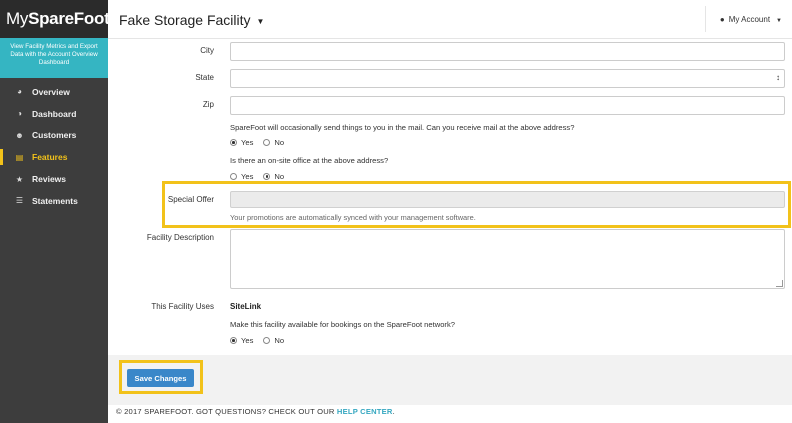  I want to click on description-label: Facility Description, so click(180, 237).